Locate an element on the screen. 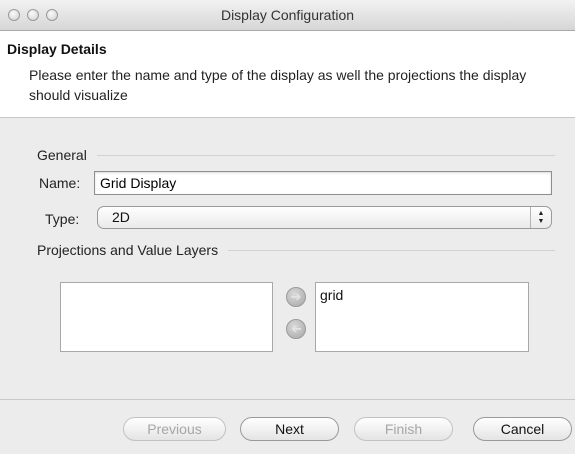  type-label: Type: is located at coordinates (62, 219).